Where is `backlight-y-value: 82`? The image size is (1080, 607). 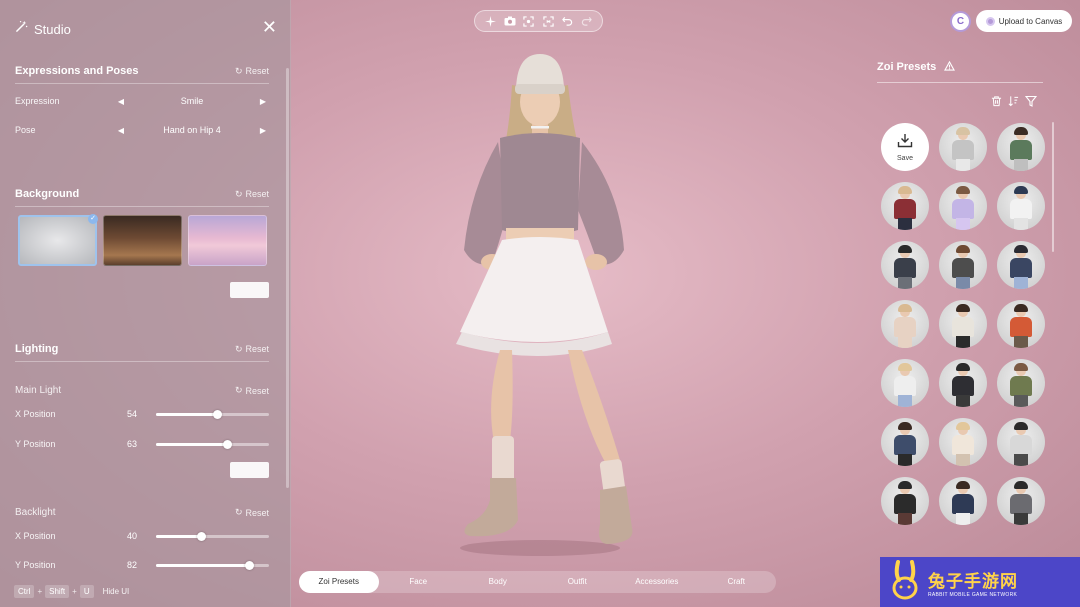
backlight-y-value: 82 is located at coordinates (131, 565).